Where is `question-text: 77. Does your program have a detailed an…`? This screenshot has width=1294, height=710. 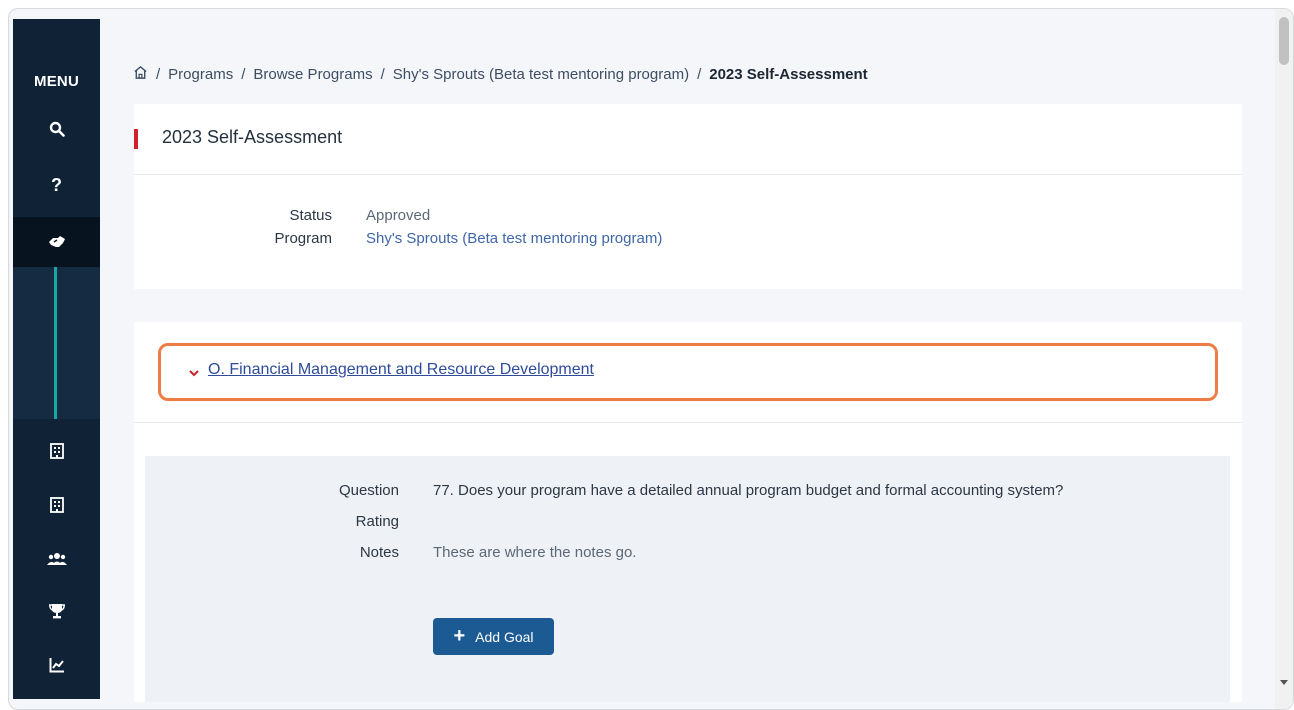 question-text: 77. Does your program have a detailed an… is located at coordinates (748, 490).